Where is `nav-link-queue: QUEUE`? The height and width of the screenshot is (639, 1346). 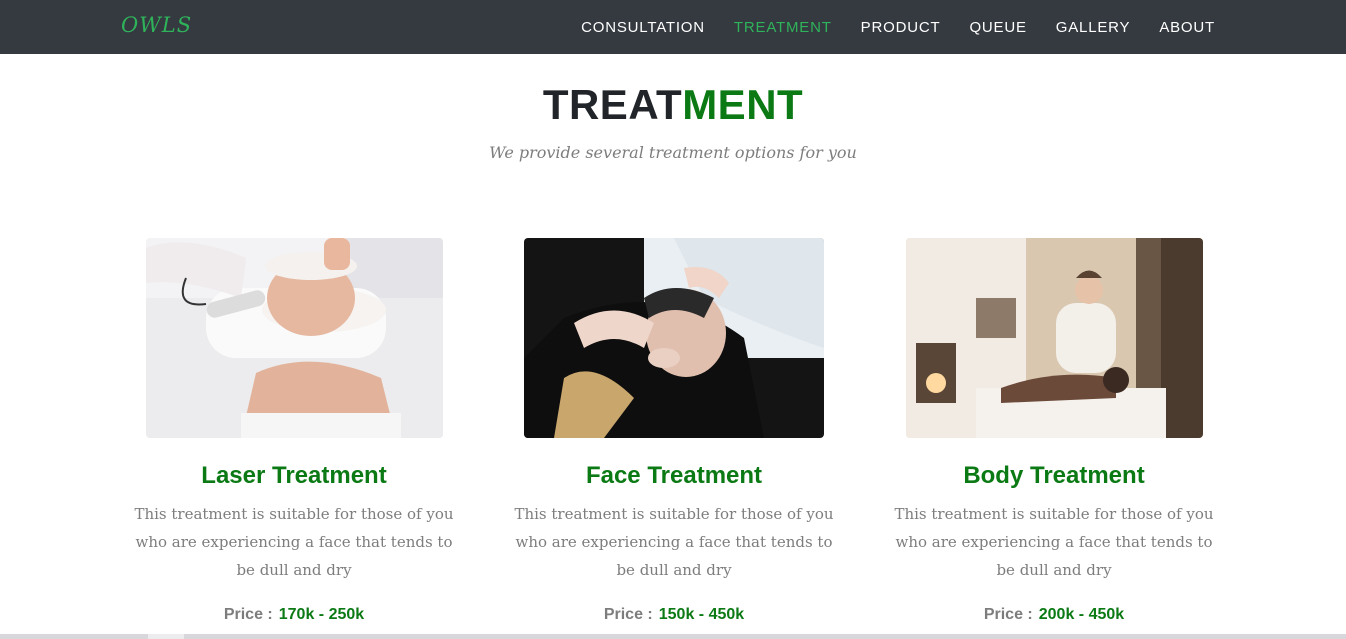 nav-link-queue: QUEUE is located at coordinates (997, 27).